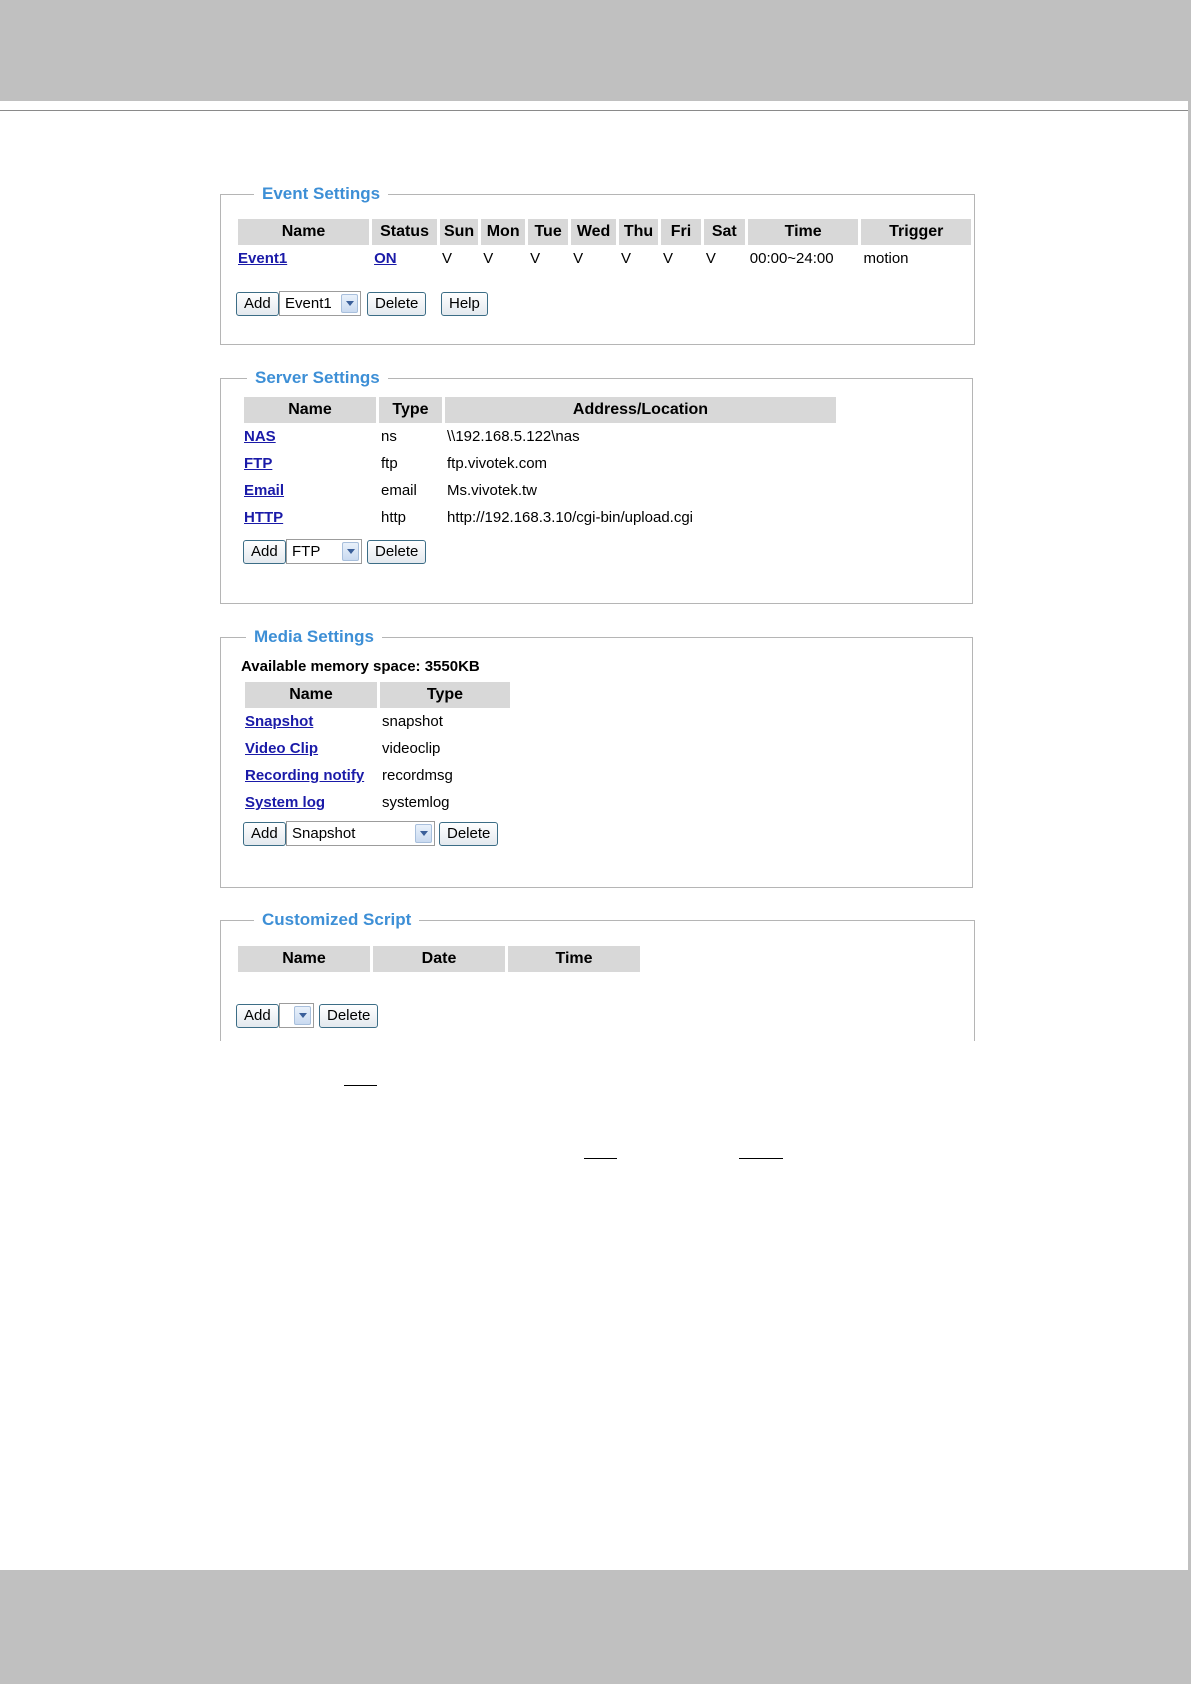  I want to click on server-name-link: FTP, so click(258, 463).